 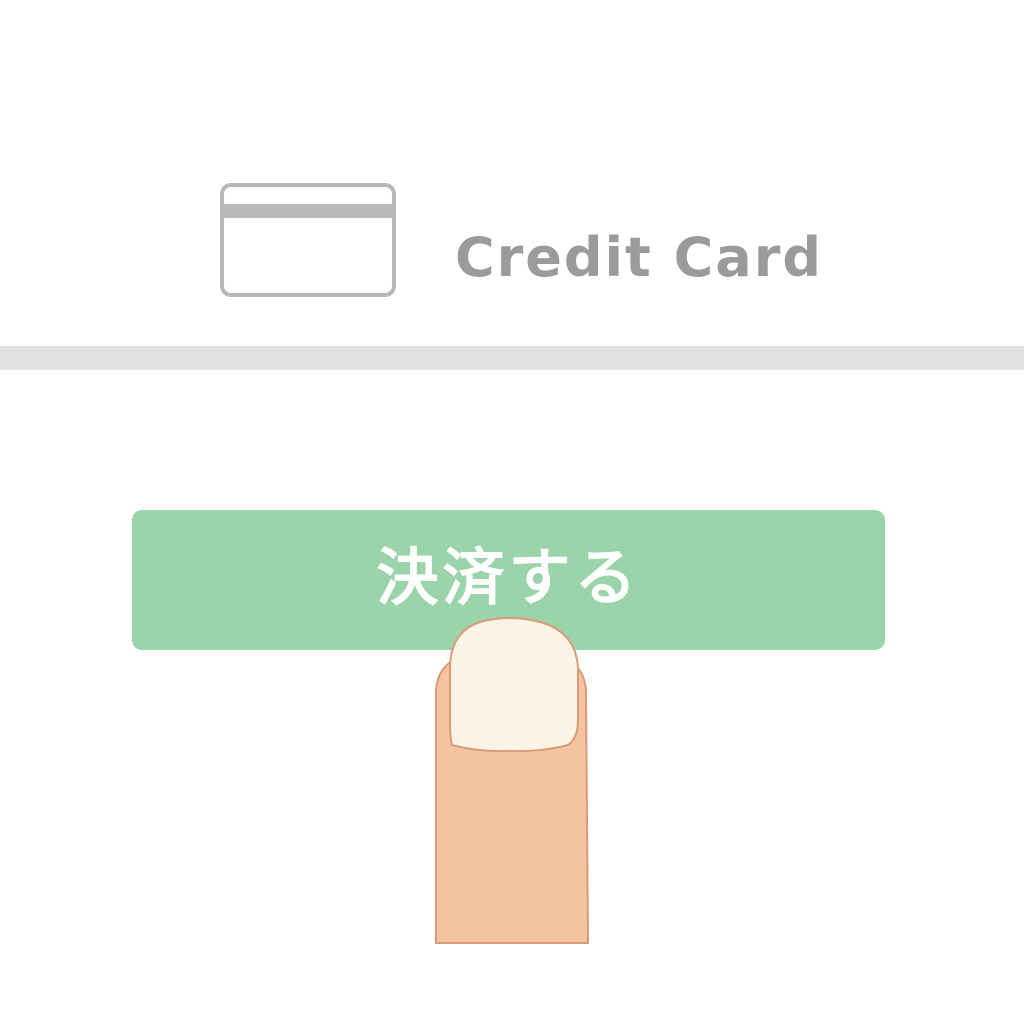 I want to click on pay-button: 決済する, so click(x=508, y=580).